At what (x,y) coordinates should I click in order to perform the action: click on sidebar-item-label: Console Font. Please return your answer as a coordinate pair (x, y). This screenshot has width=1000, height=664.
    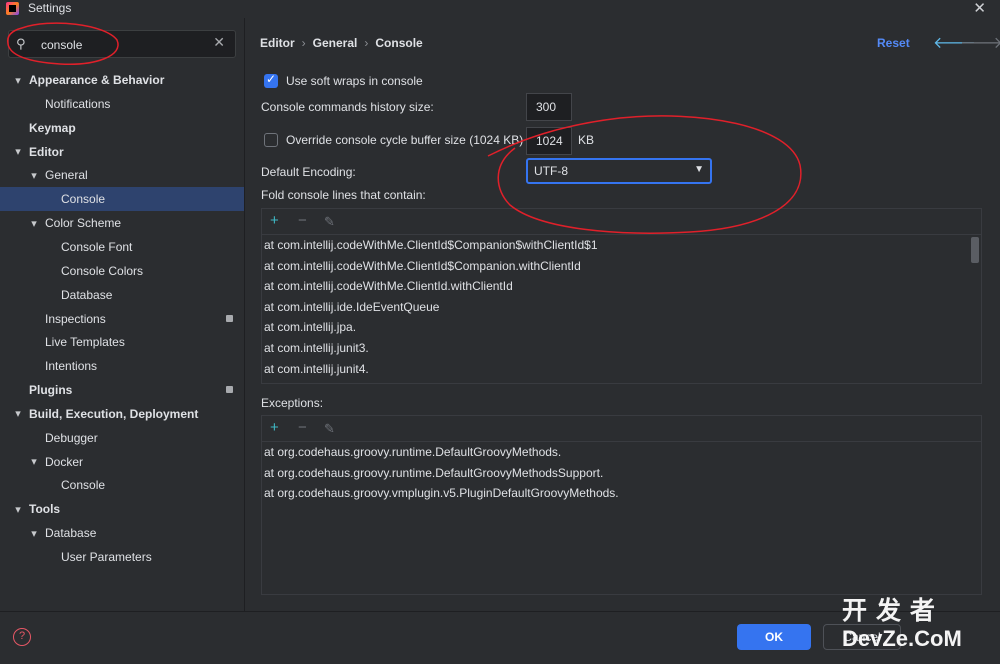
    Looking at the image, I should click on (97, 246).